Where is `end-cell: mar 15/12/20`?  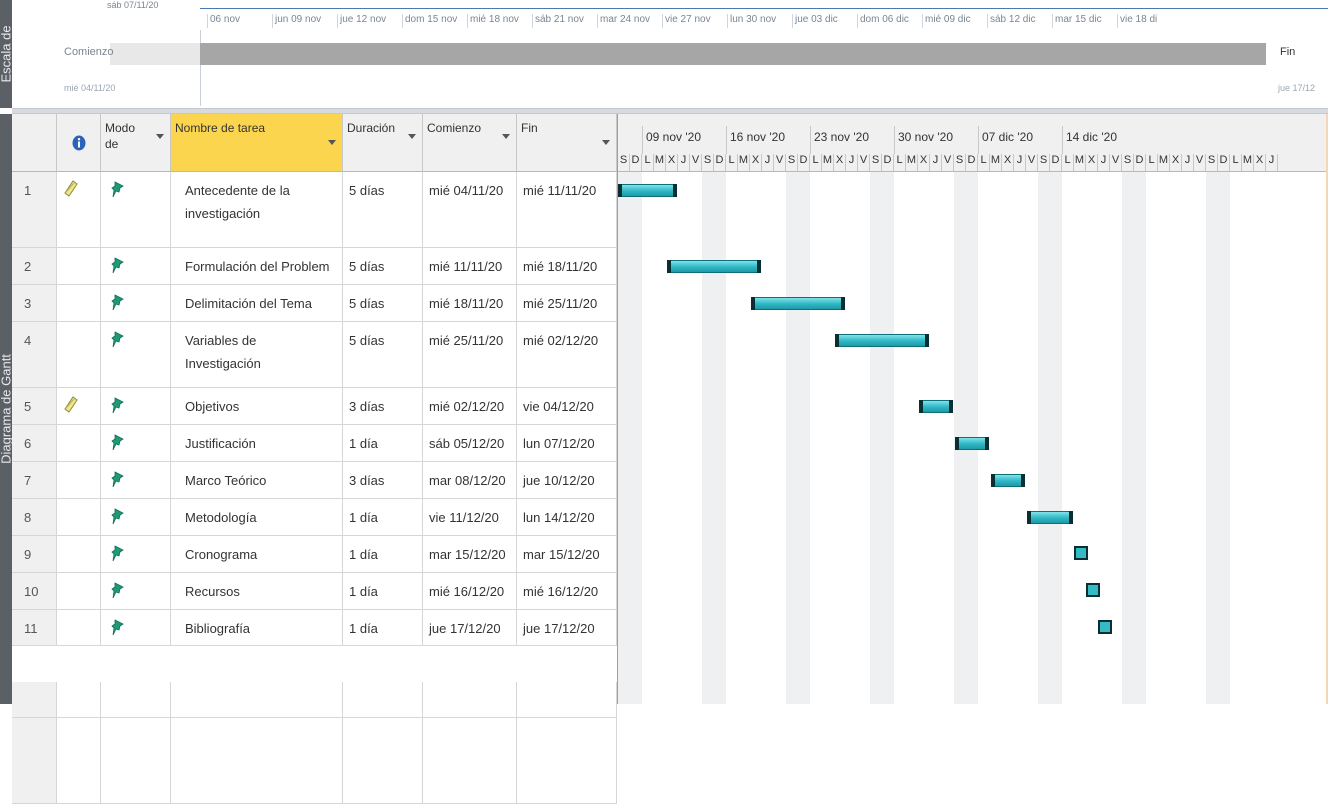
end-cell: mar 15/12/20 is located at coordinates (567, 554).